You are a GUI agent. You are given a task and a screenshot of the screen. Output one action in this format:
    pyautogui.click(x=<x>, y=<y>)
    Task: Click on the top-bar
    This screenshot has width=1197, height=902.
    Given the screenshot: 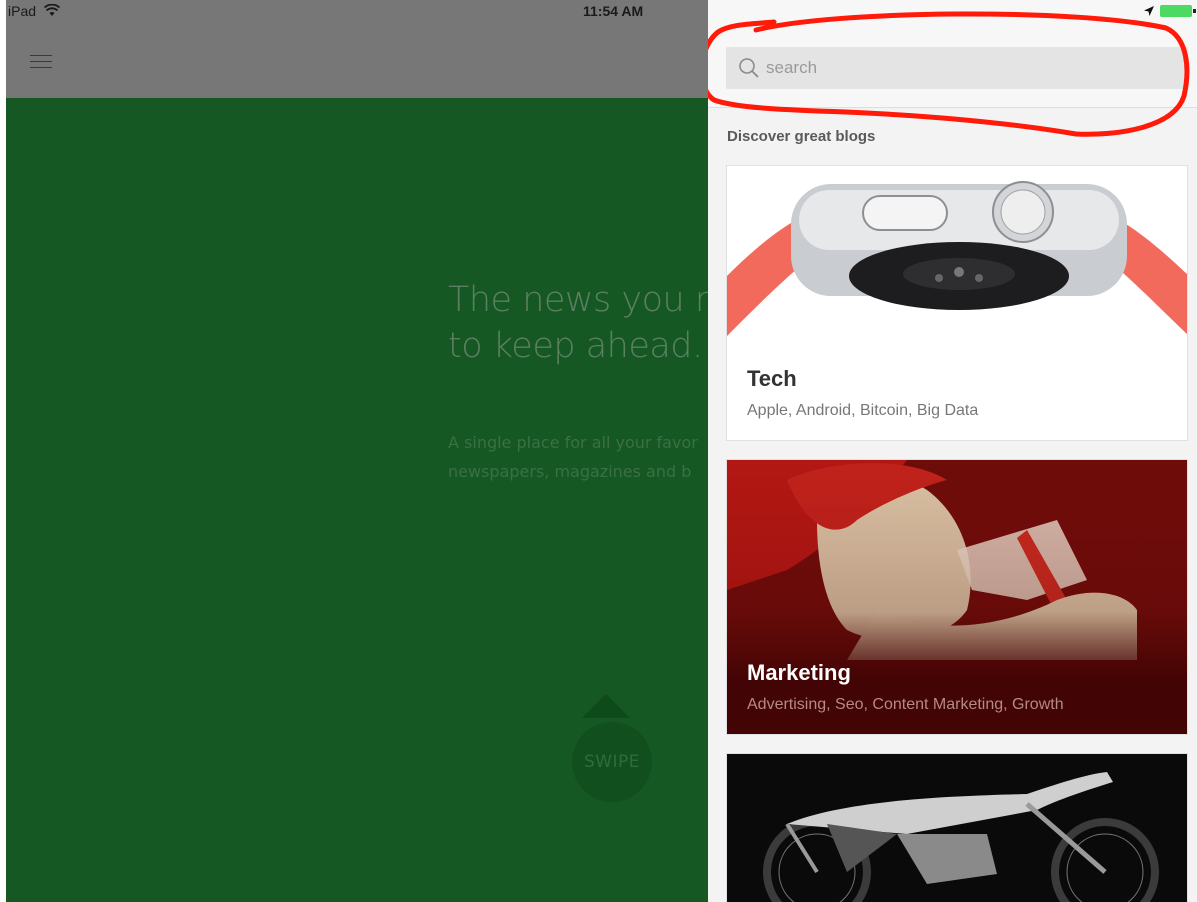 What is the action you would take?
    pyautogui.click(x=357, y=60)
    